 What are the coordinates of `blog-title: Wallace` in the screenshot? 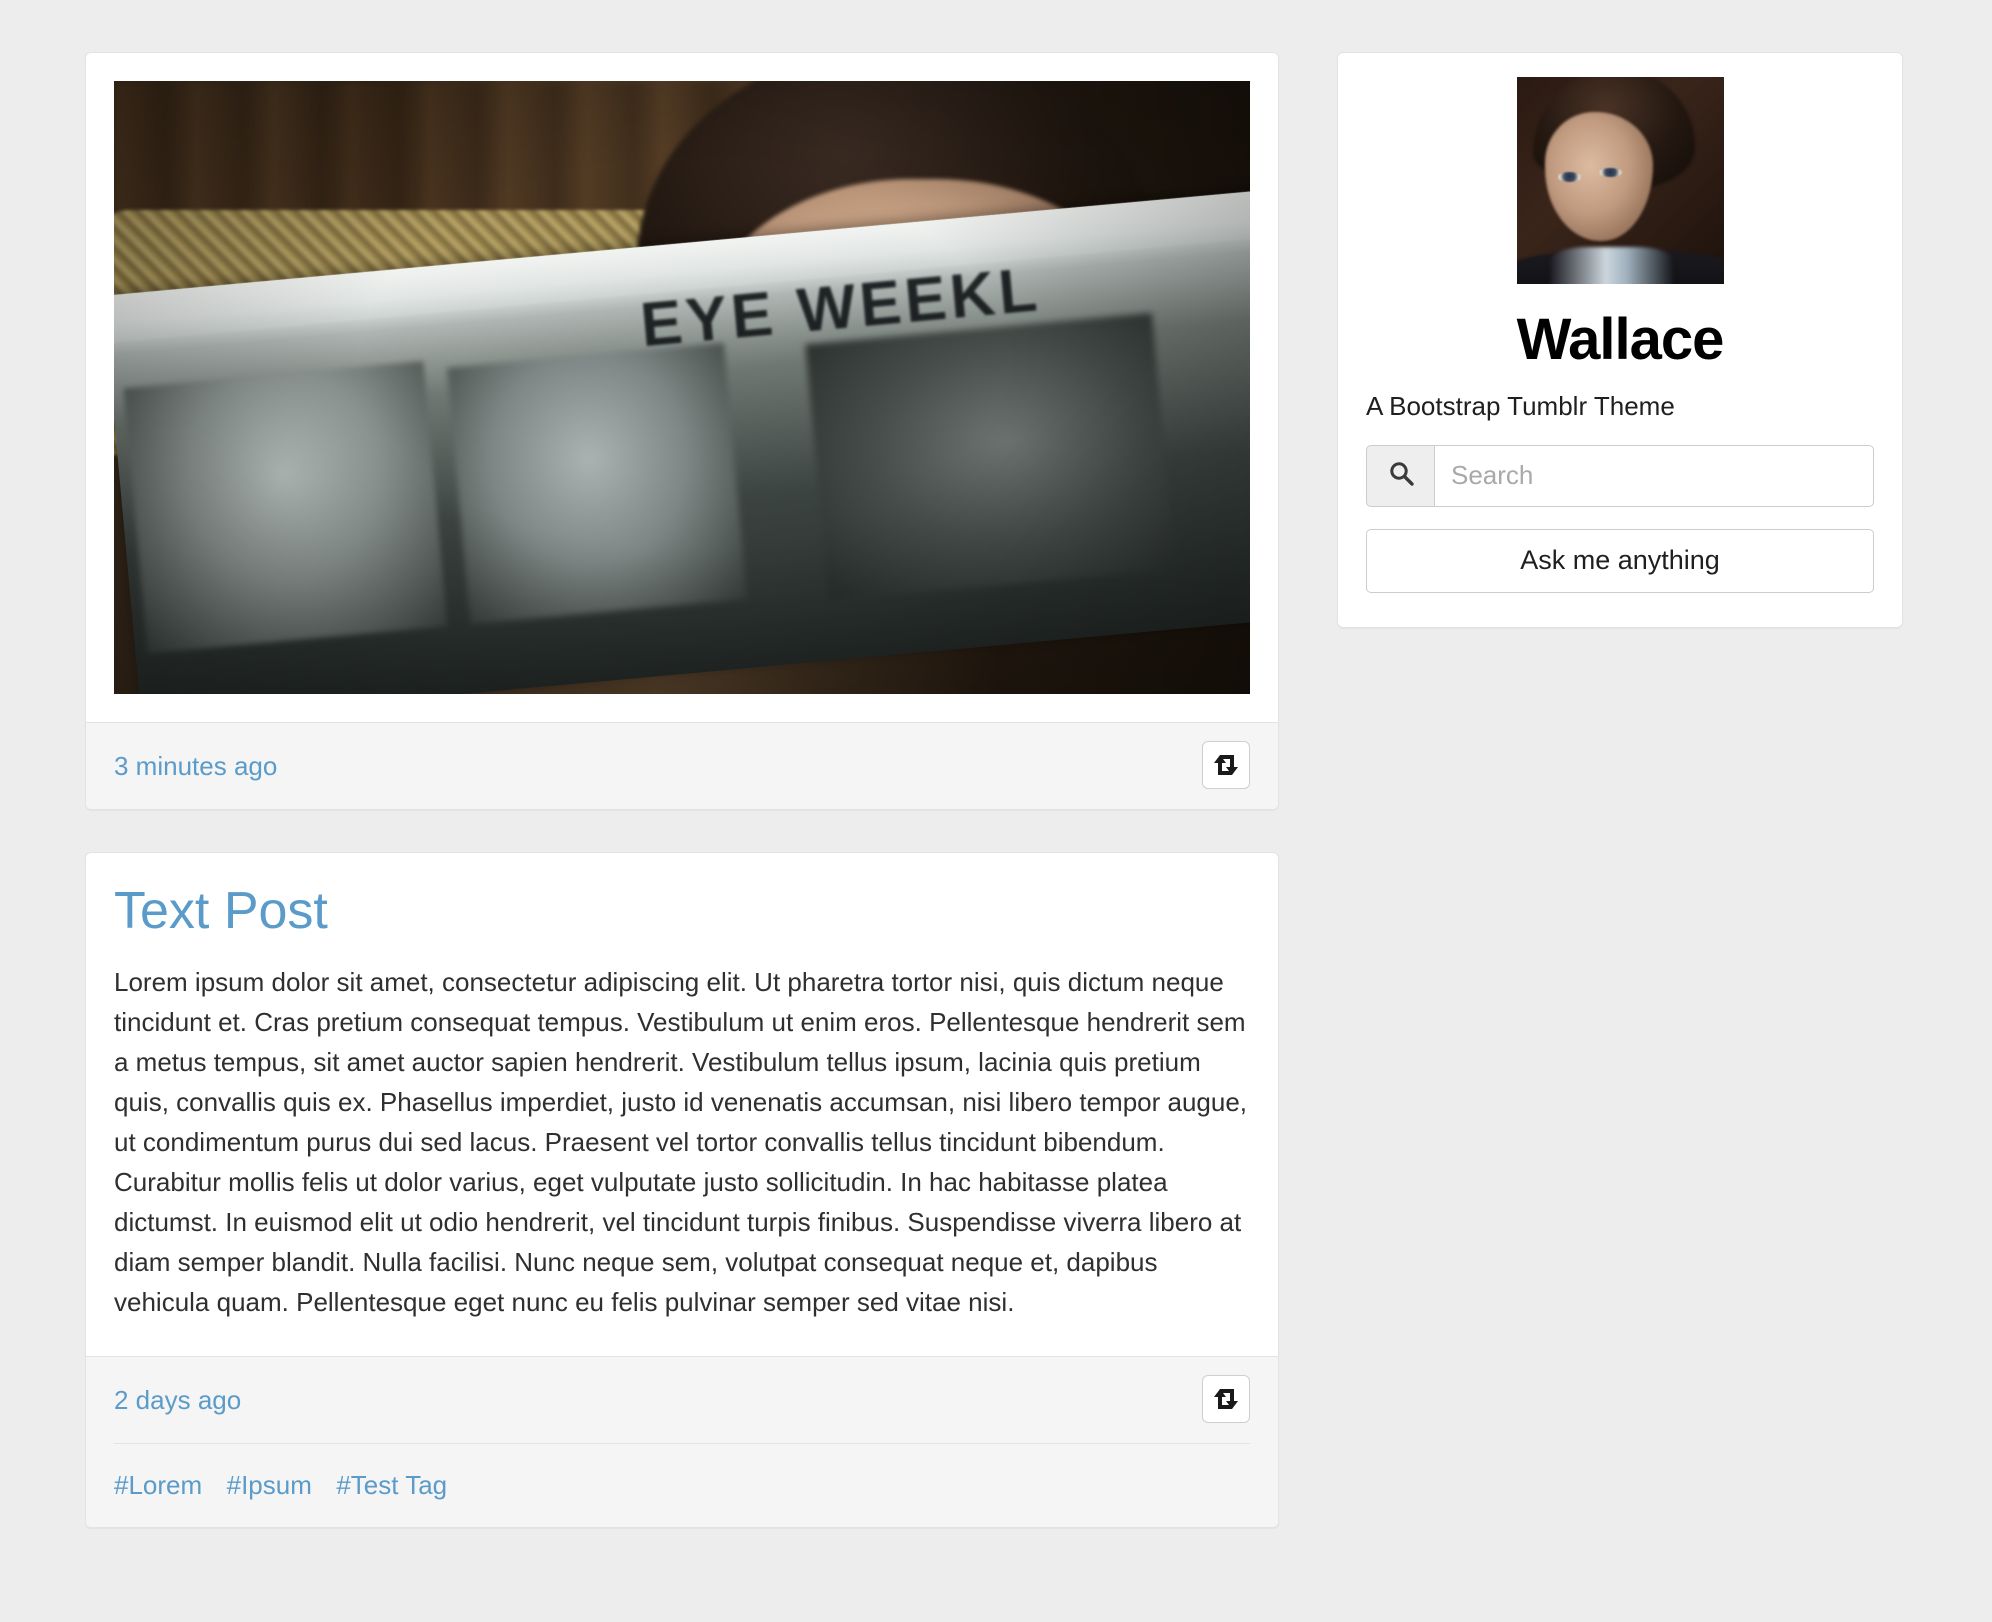 It's located at (1620, 339).